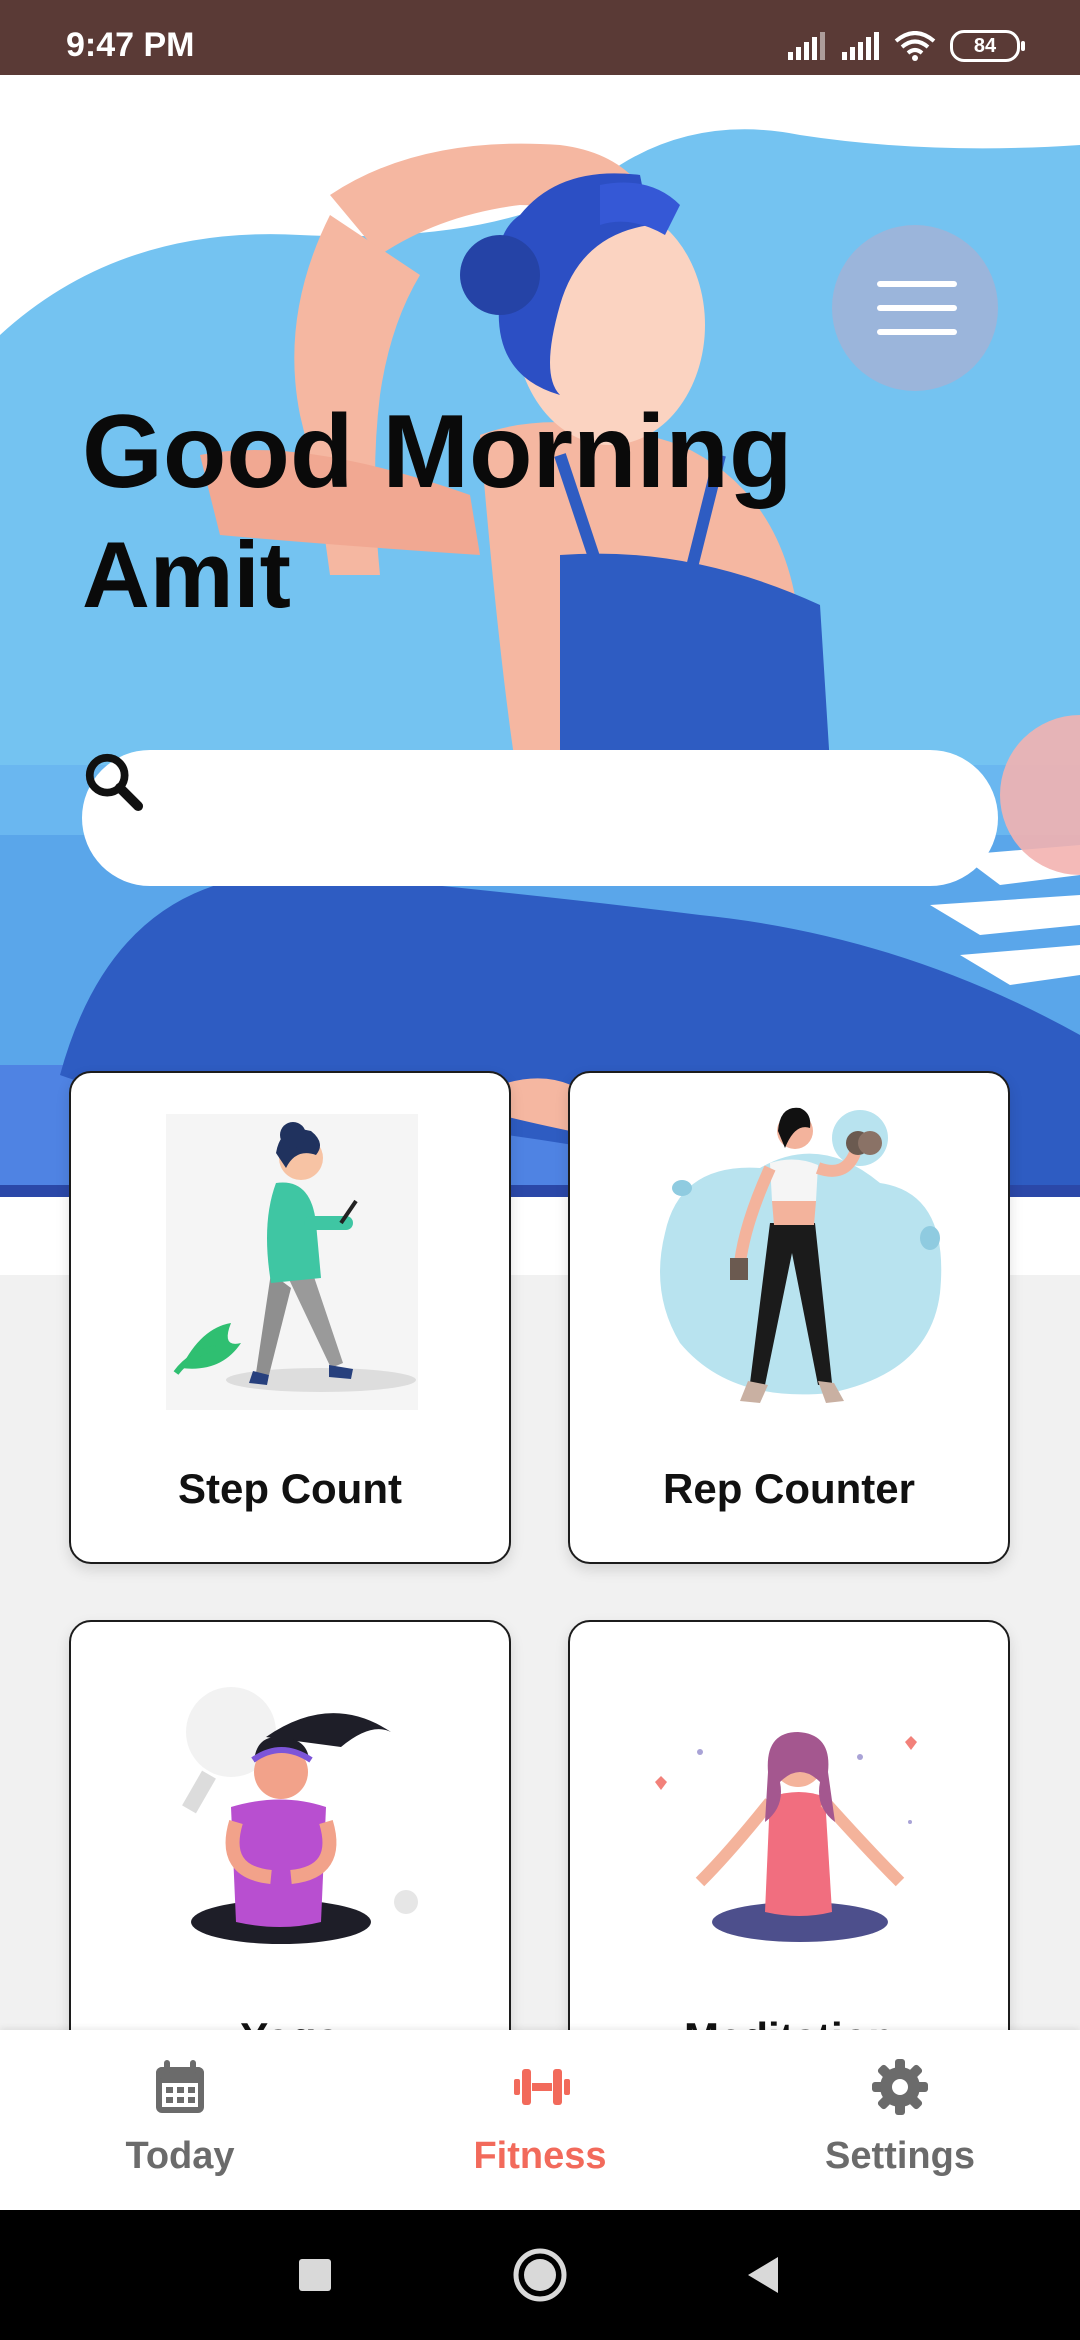 The image size is (1080, 2340). I want to click on system-navigation-bar, so click(540, 2275).